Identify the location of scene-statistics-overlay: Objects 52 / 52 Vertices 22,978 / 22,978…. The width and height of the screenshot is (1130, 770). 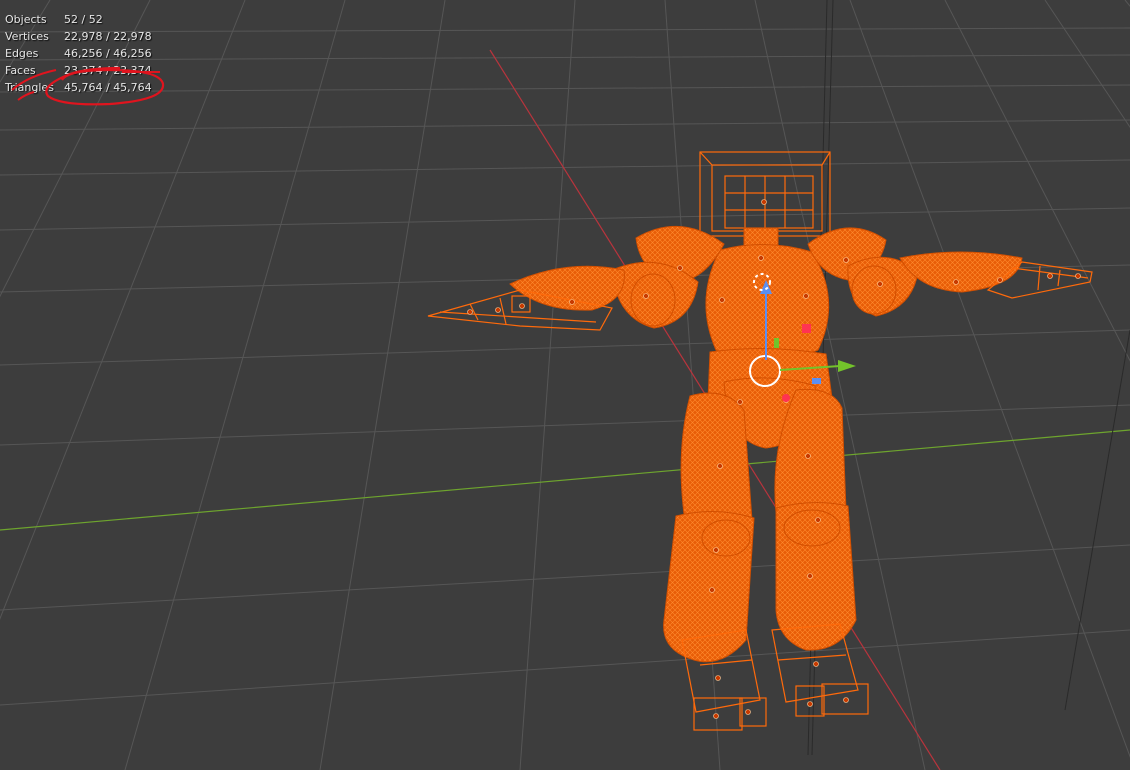
(78, 53).